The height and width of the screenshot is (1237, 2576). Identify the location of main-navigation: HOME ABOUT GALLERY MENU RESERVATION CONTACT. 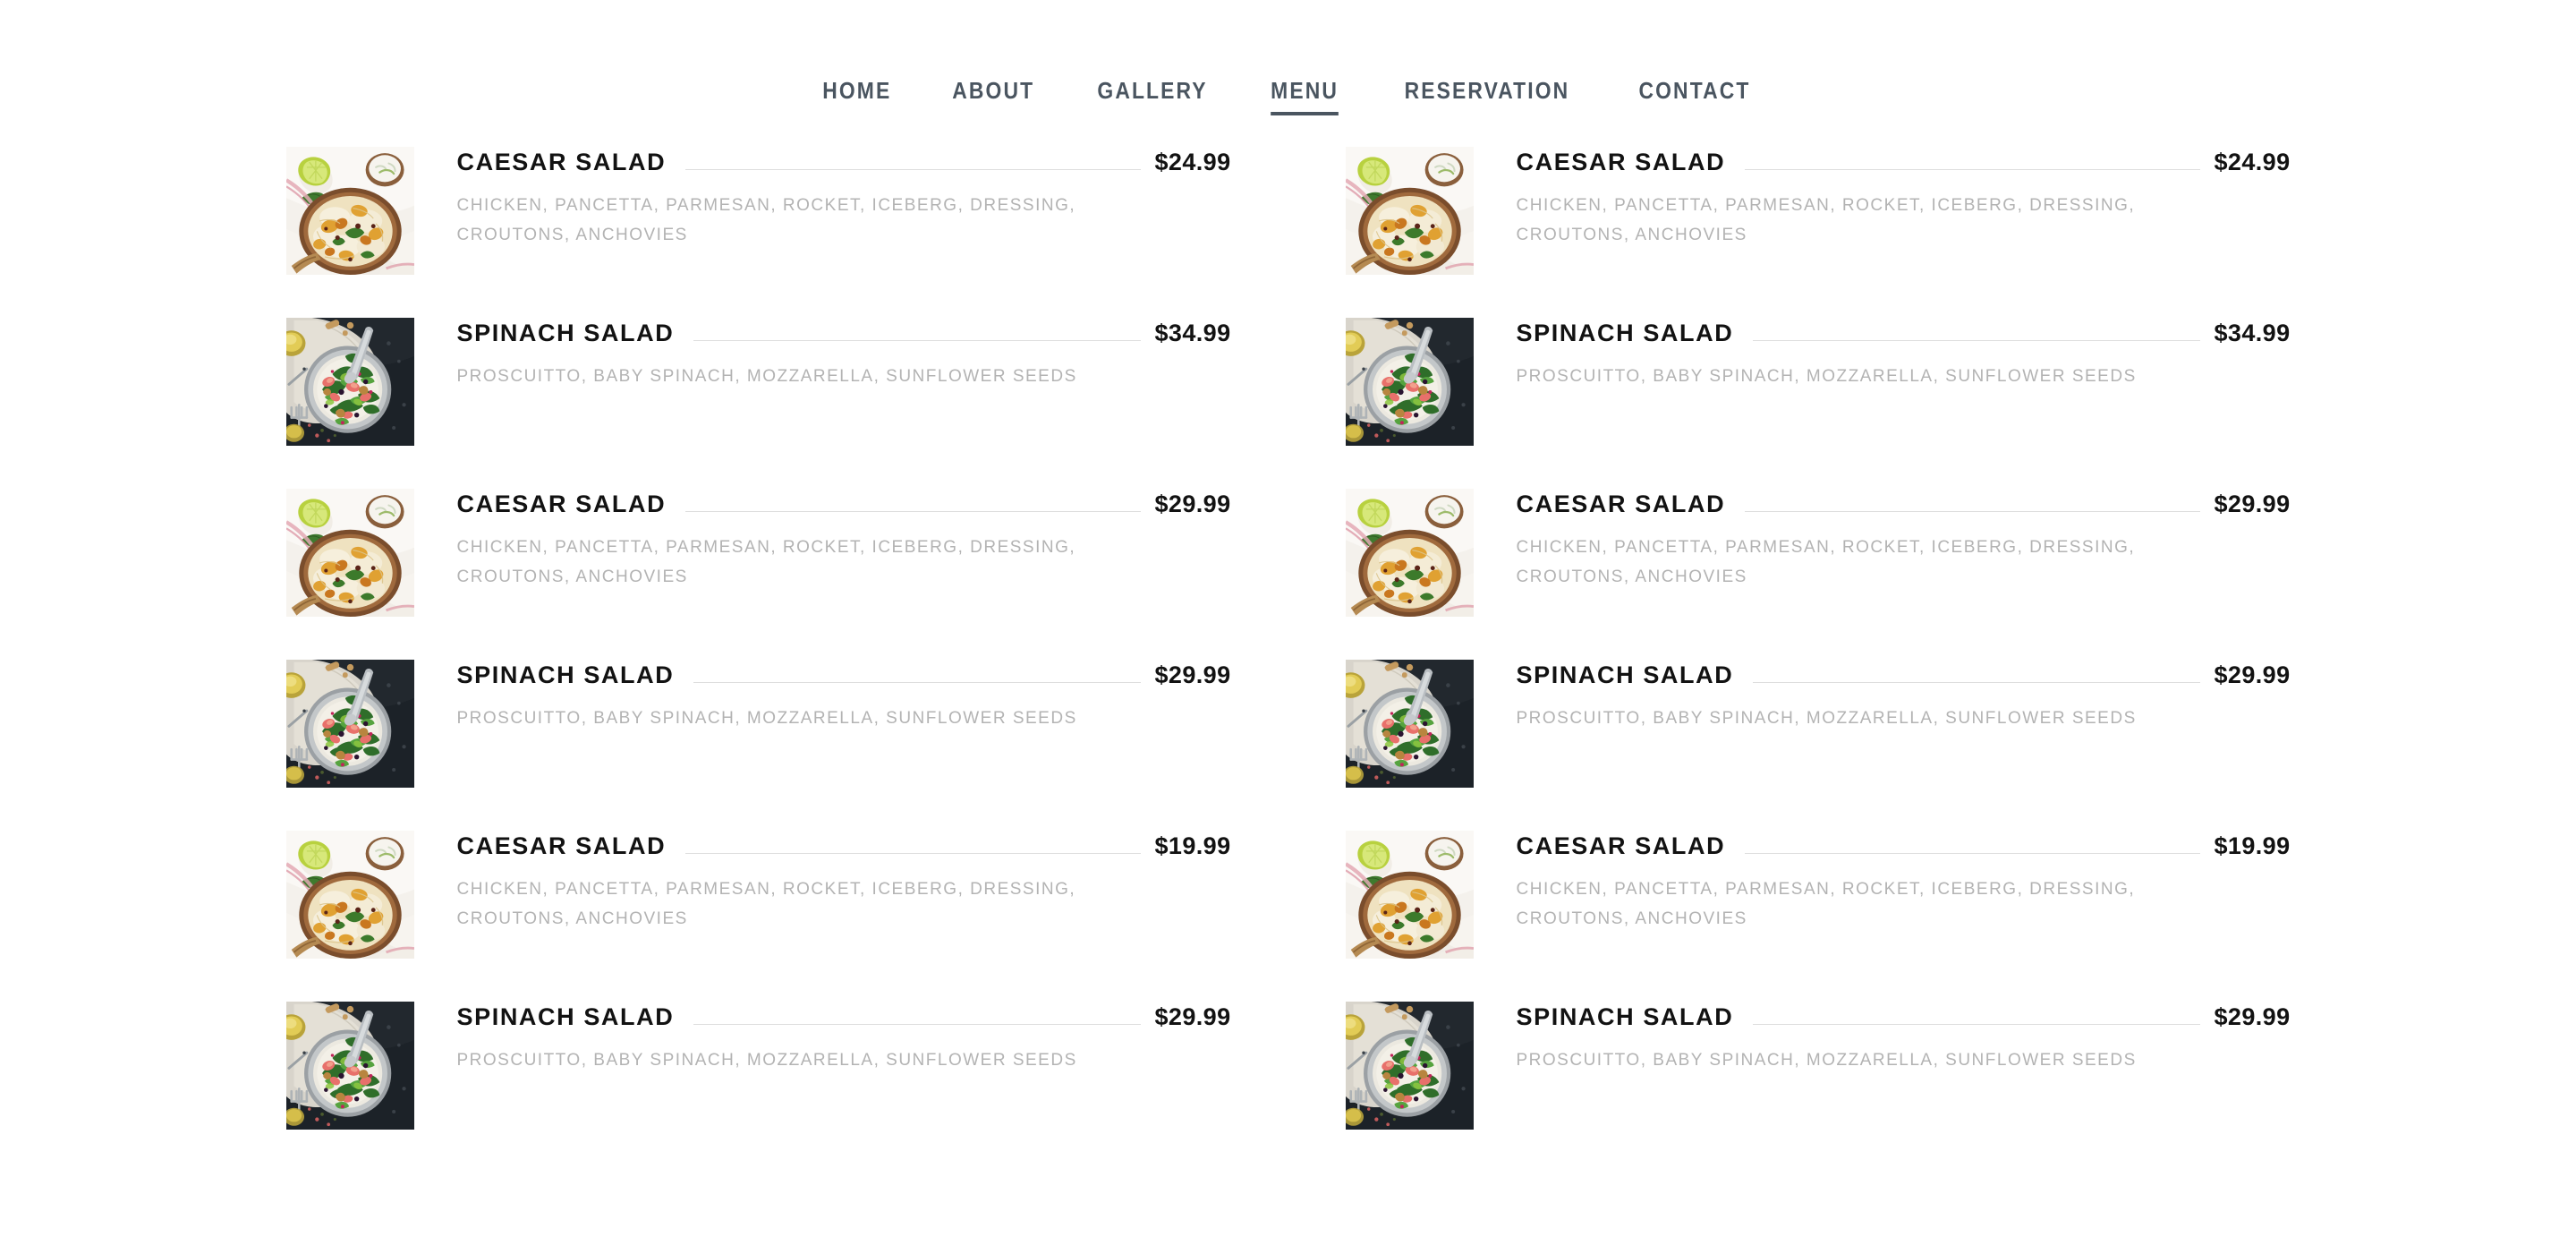
(1288, 67).